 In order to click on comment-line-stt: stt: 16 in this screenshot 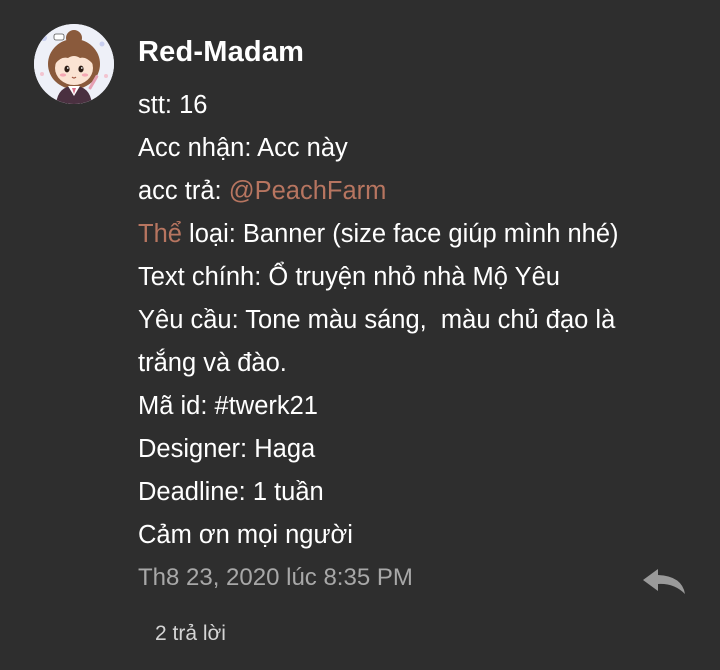, I will do `click(173, 105)`.